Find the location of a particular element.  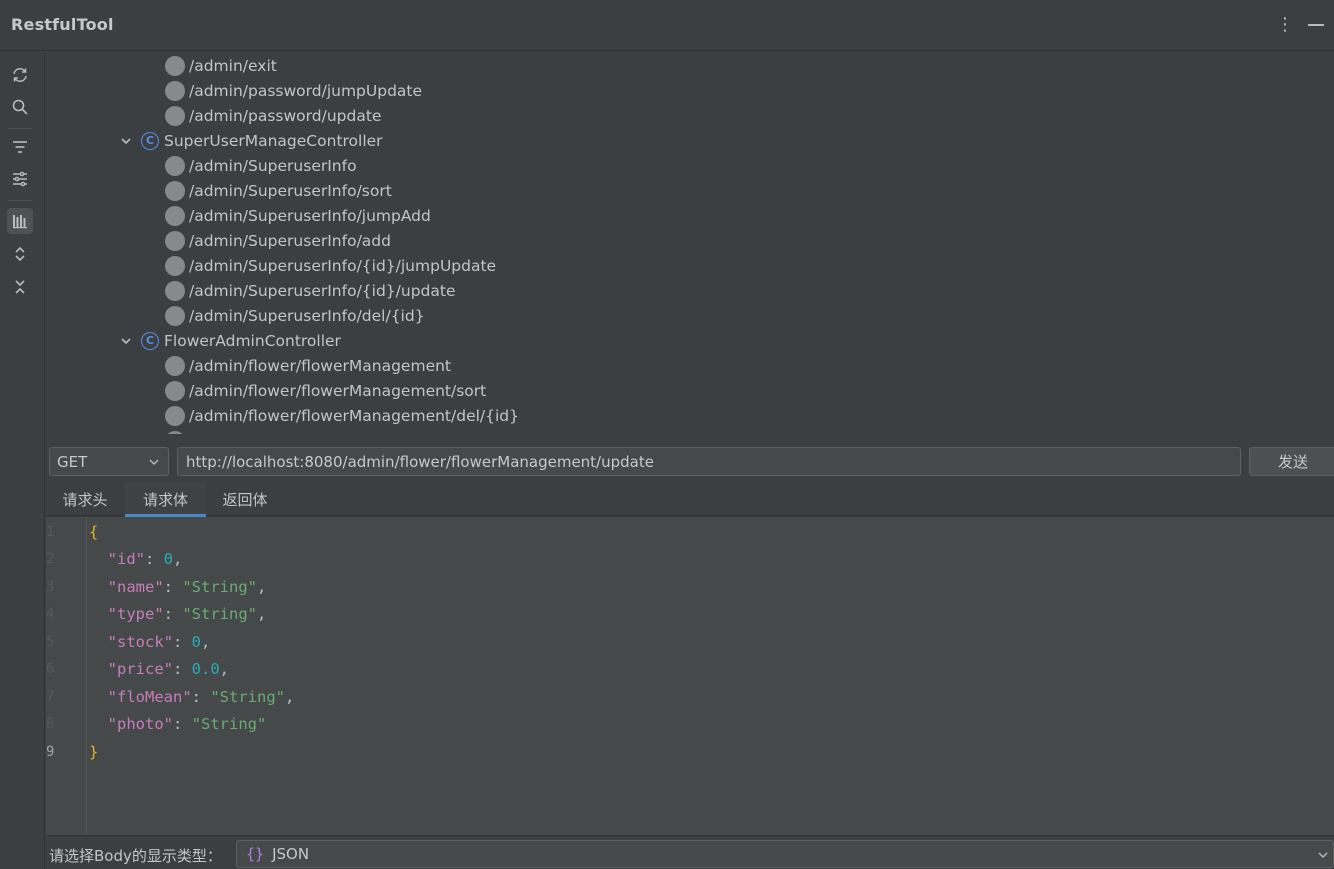

json-brace: { is located at coordinates (94, 532).